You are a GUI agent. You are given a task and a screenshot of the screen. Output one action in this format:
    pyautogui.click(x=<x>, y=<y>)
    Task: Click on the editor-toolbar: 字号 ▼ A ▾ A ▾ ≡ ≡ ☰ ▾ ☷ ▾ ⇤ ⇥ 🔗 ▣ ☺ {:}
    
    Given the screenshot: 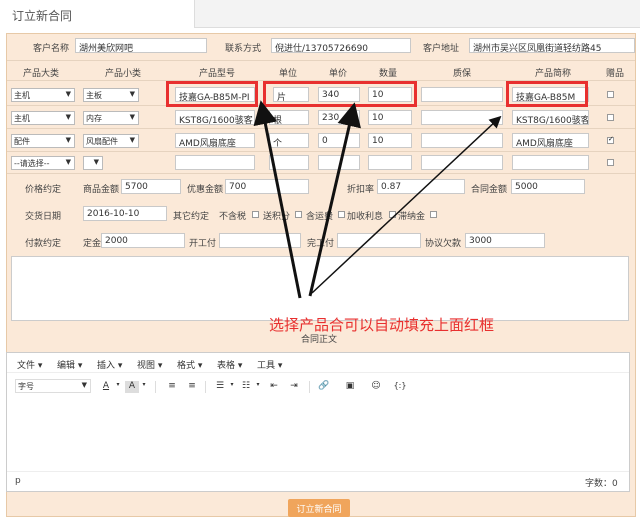 What is the action you would take?
    pyautogui.click(x=318, y=387)
    